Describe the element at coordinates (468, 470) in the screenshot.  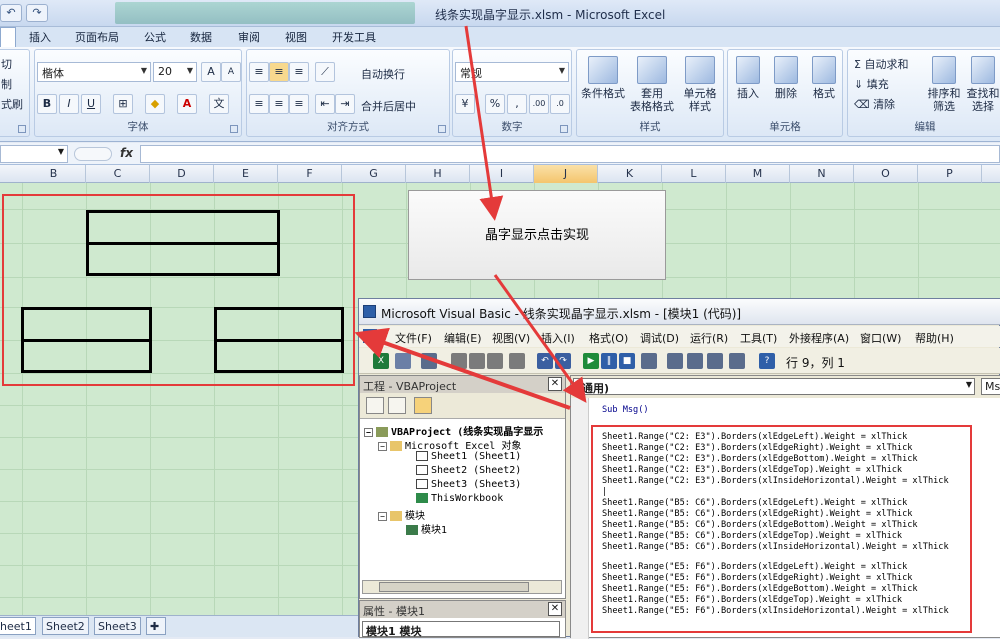
I see `tree-item-sheet2: Sheet2 (Sheet2)` at that location.